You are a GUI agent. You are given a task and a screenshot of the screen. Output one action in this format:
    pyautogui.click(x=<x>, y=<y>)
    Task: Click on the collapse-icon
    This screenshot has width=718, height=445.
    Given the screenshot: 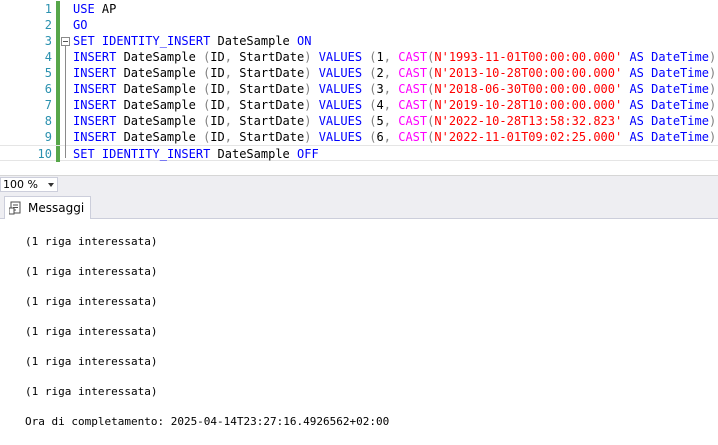 What is the action you would take?
    pyautogui.click(x=65, y=41)
    